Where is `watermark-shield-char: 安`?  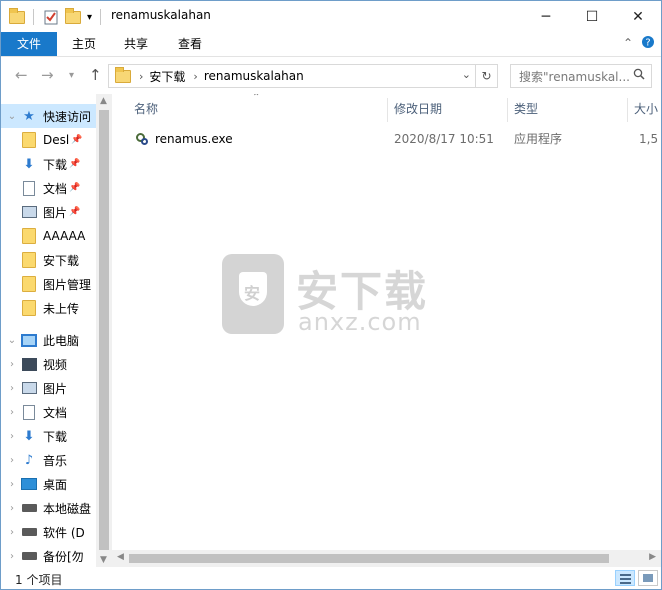 watermark-shield-char: 安 is located at coordinates (252, 293).